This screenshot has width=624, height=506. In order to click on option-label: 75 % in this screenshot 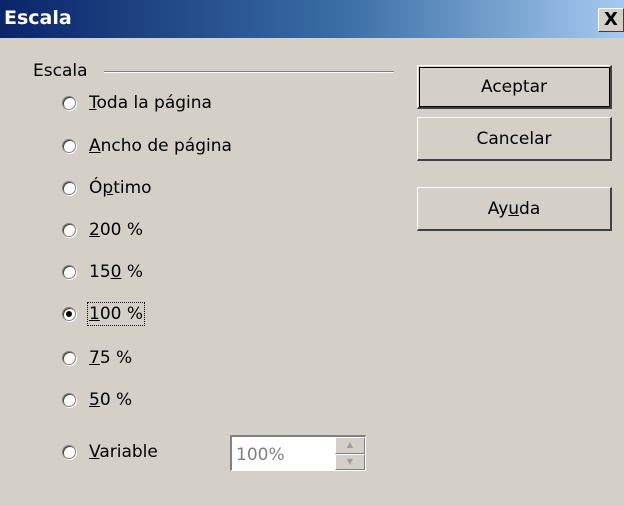, I will do `click(111, 358)`.